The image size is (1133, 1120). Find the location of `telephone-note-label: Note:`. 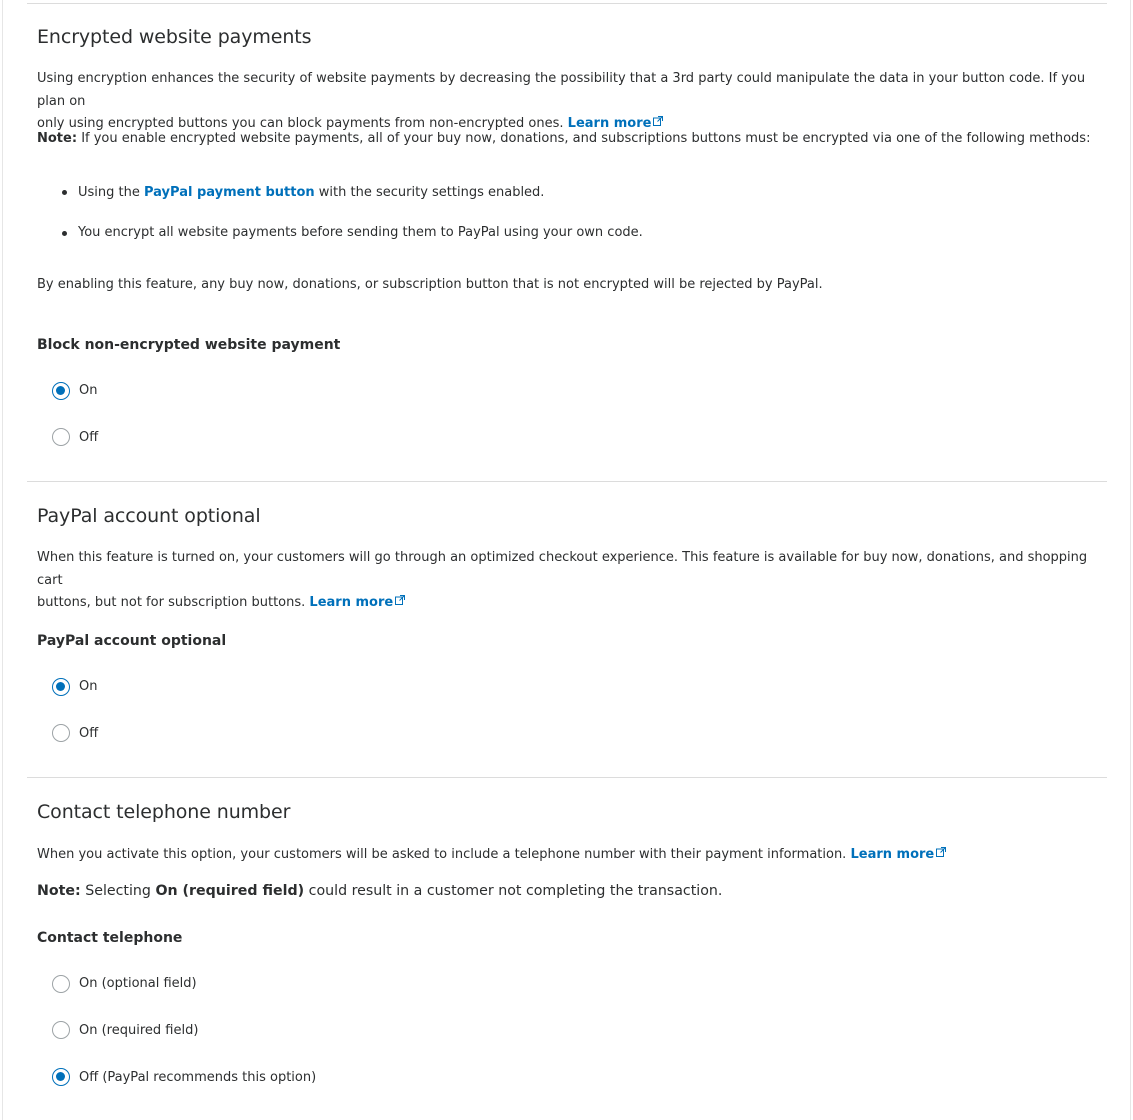

telephone-note-label: Note: is located at coordinates (59, 891).